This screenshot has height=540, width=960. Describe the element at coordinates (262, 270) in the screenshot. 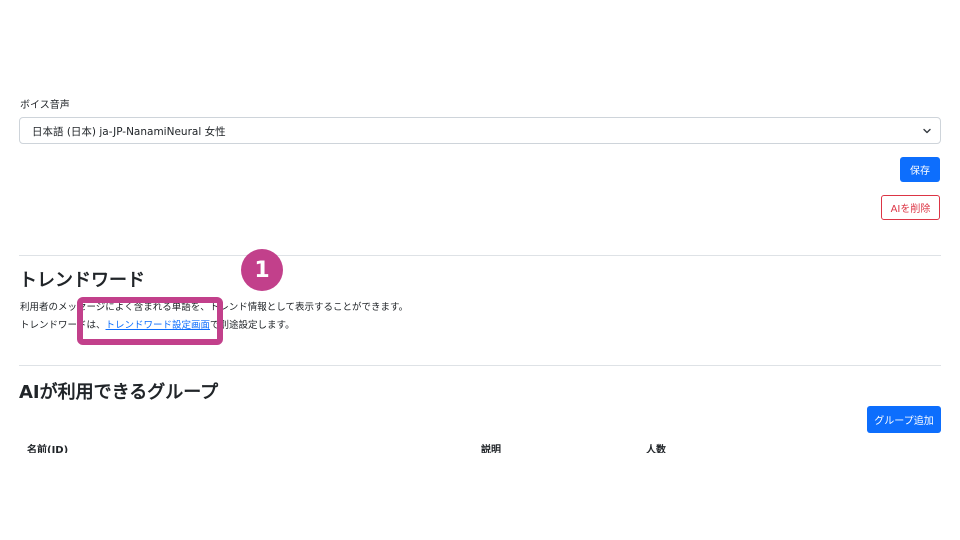

I see `step-badge: 1` at that location.